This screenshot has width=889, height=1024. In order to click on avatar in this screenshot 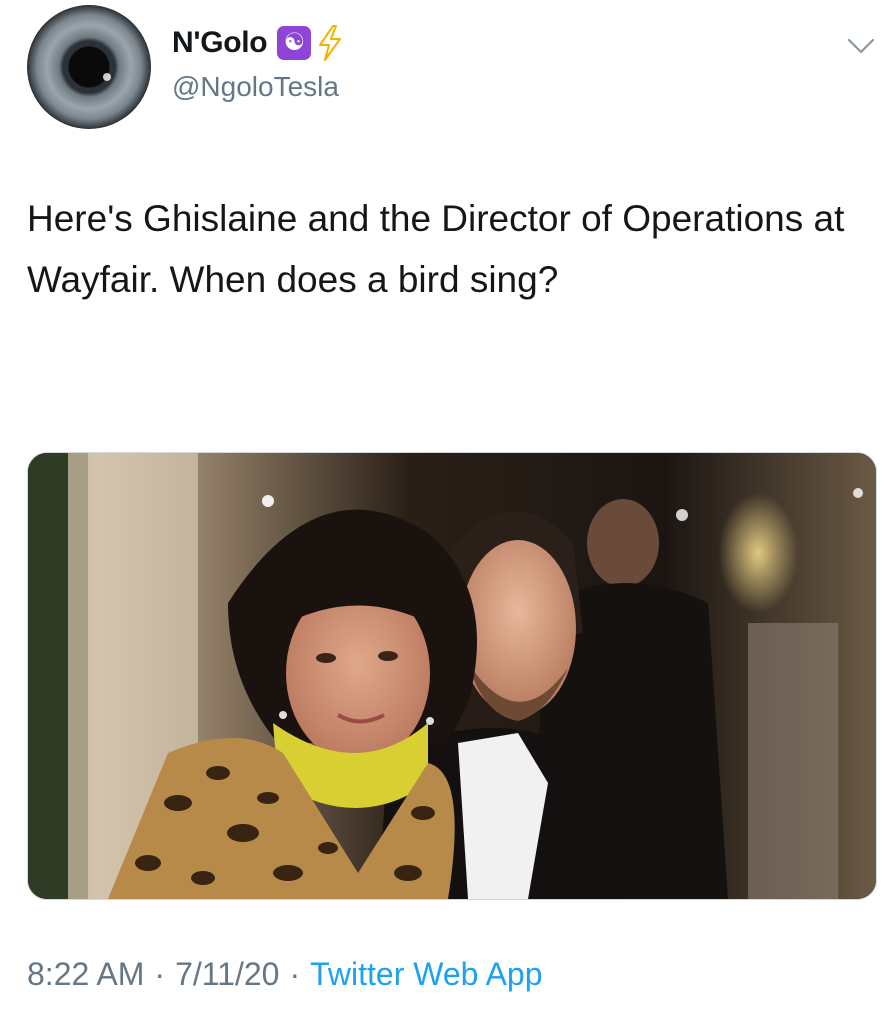, I will do `click(89, 67)`.